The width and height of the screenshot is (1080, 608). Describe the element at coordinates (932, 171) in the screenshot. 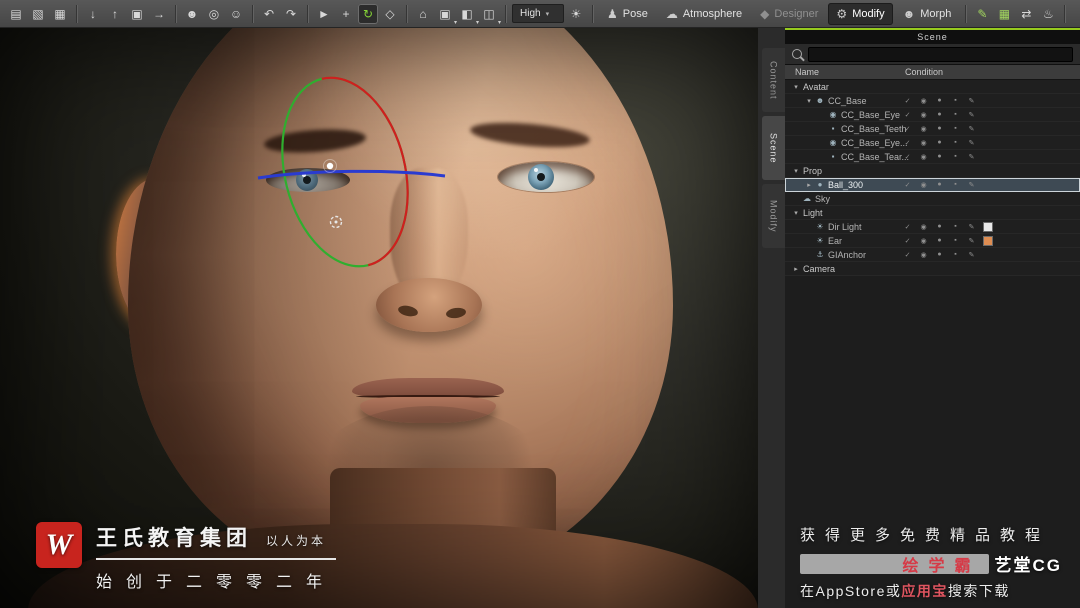

I see `scene-row-prop: ▾ Prop` at that location.